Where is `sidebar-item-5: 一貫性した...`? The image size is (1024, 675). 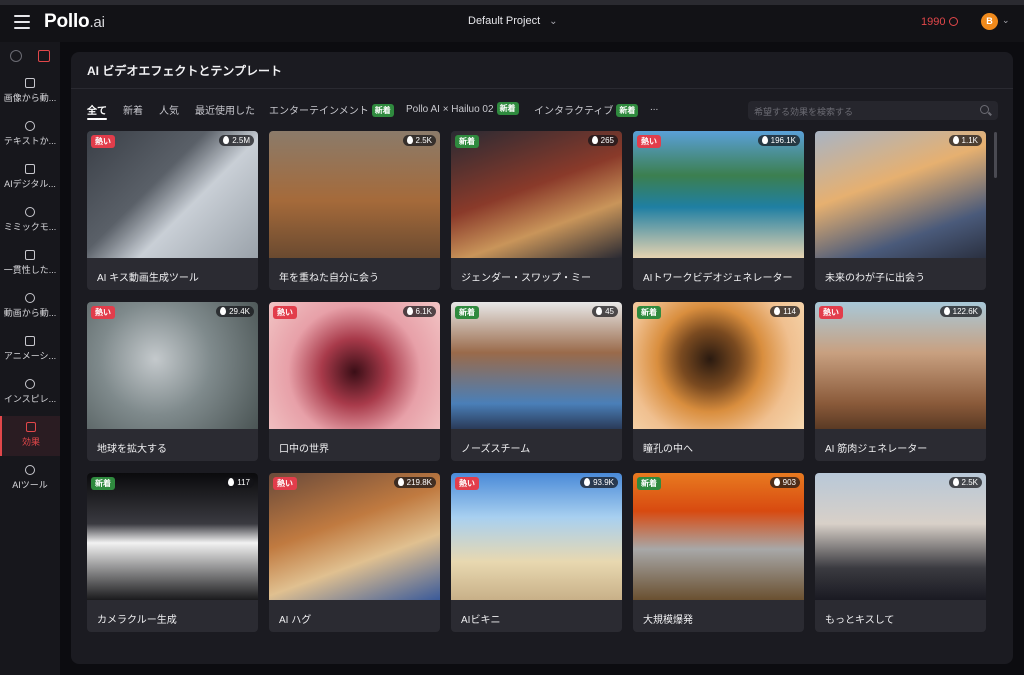
sidebar-item-5: 一貫性した... is located at coordinates (30, 264).